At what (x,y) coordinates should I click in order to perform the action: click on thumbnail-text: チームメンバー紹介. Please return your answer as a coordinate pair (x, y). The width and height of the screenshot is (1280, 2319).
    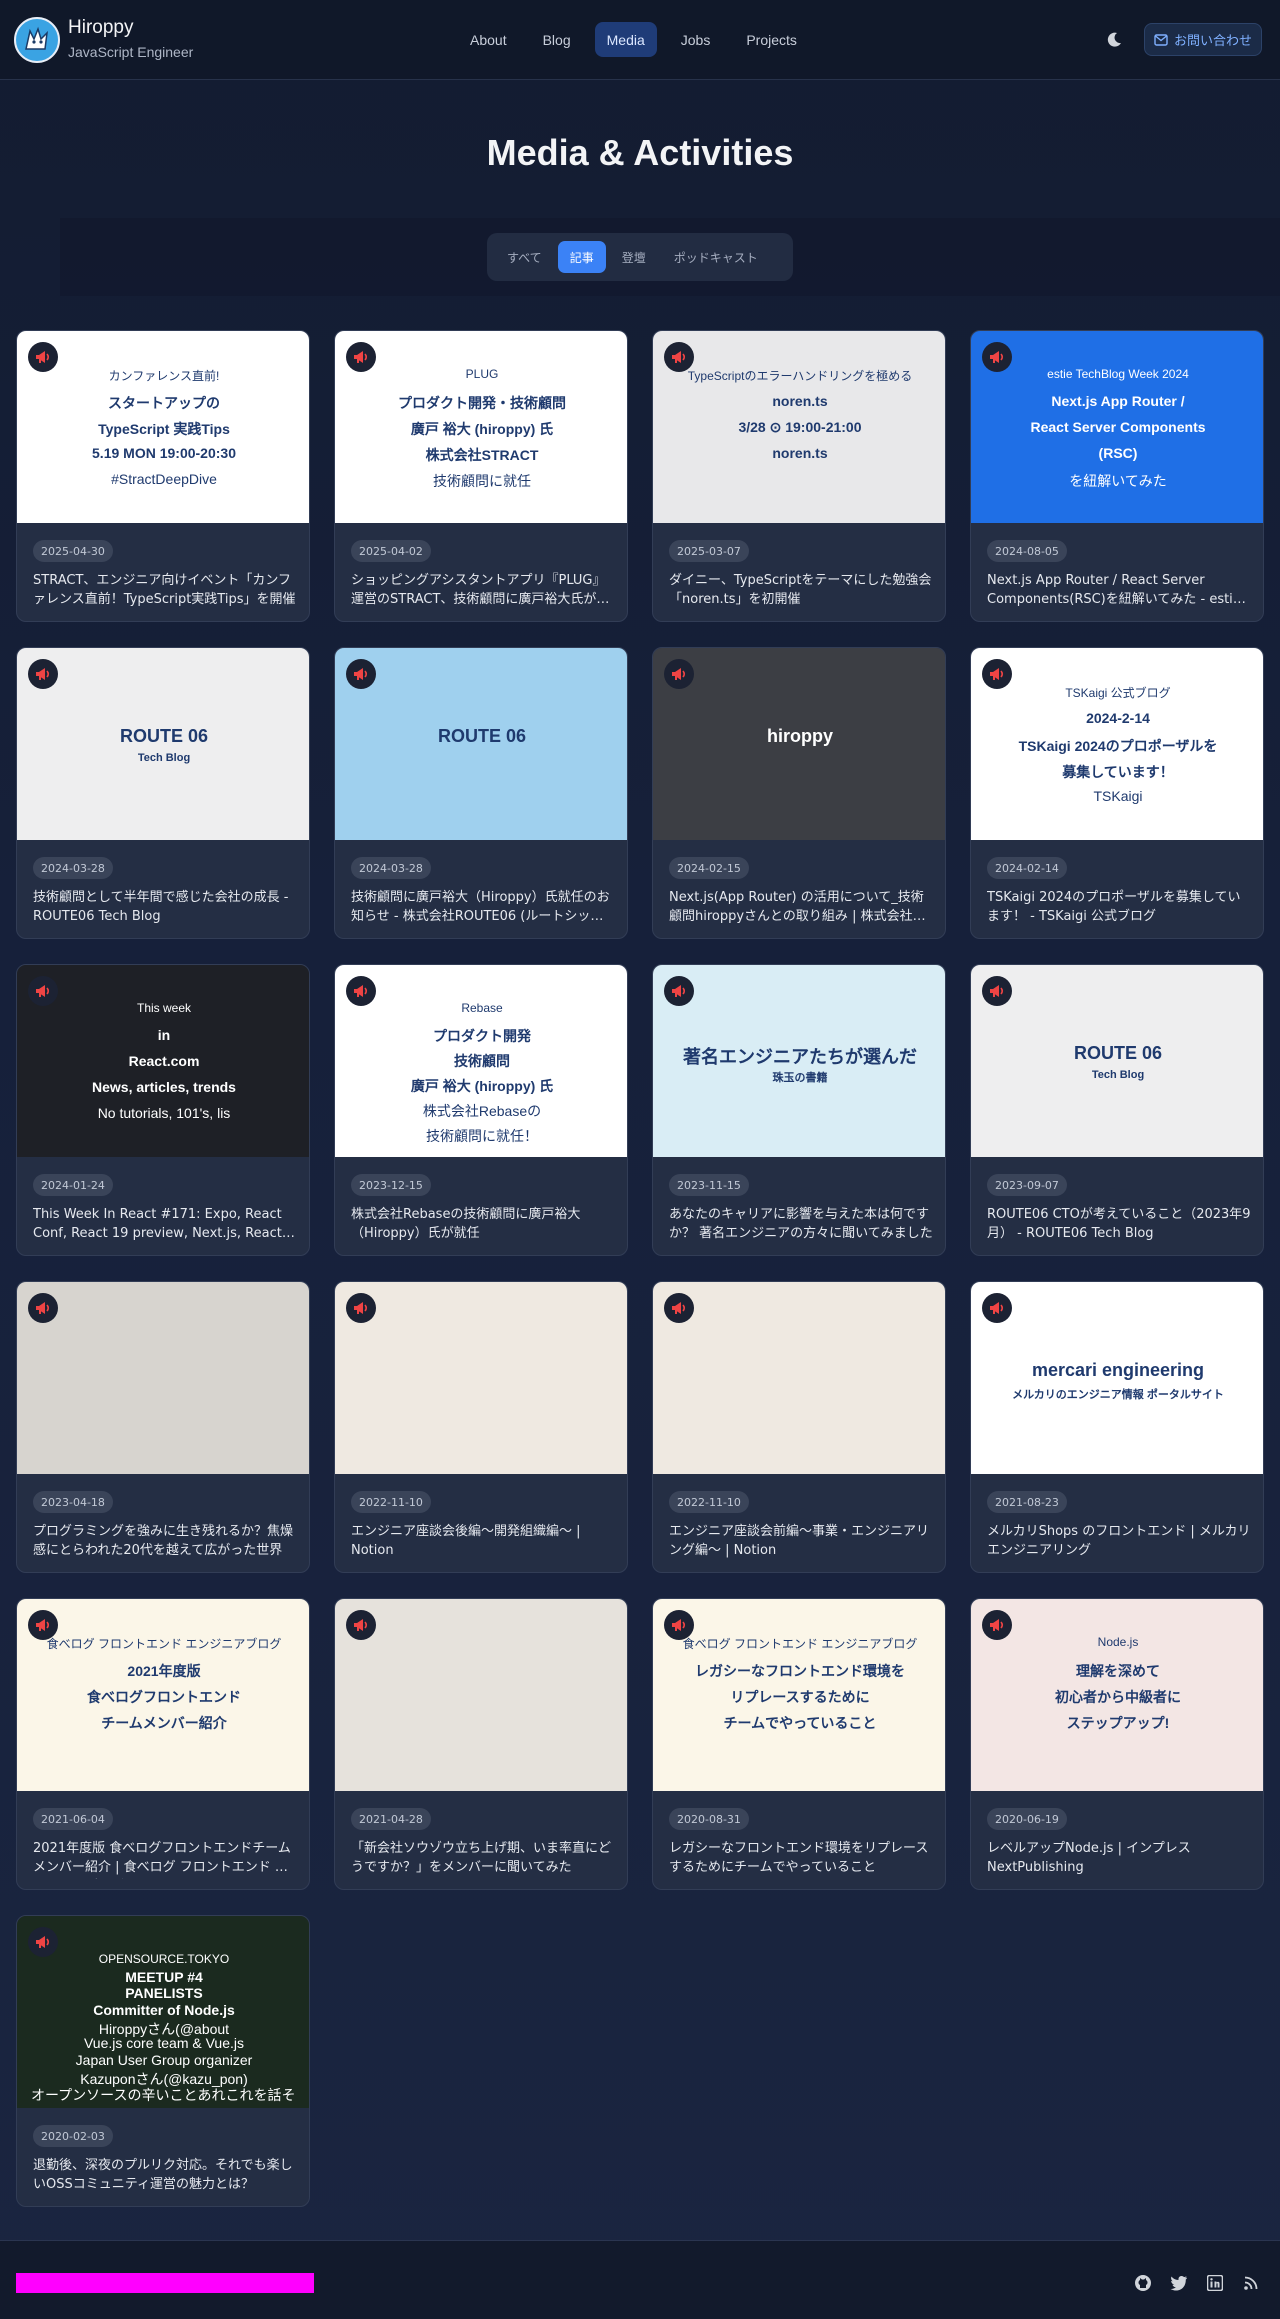
    Looking at the image, I should click on (164, 1723).